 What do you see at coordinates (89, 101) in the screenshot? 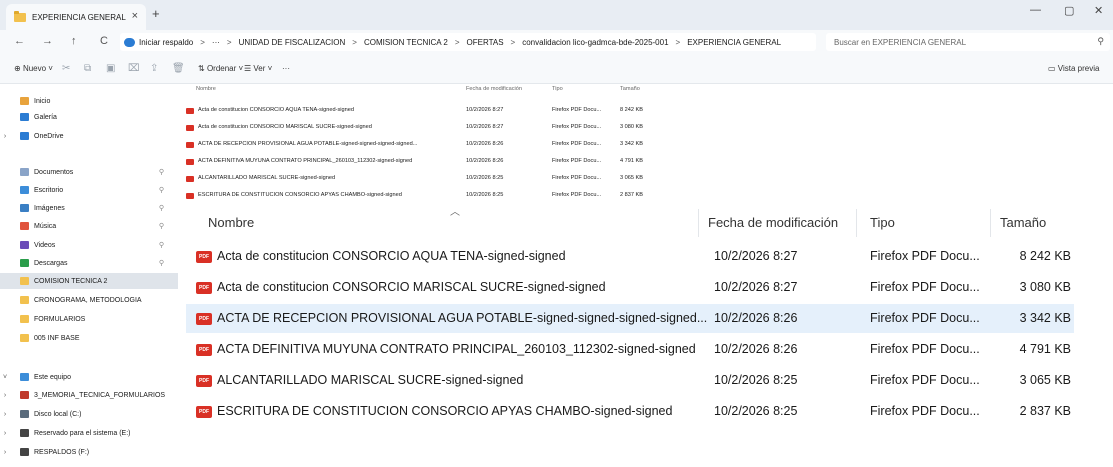
I see `sidebar-item: Inicio` at bounding box center [89, 101].